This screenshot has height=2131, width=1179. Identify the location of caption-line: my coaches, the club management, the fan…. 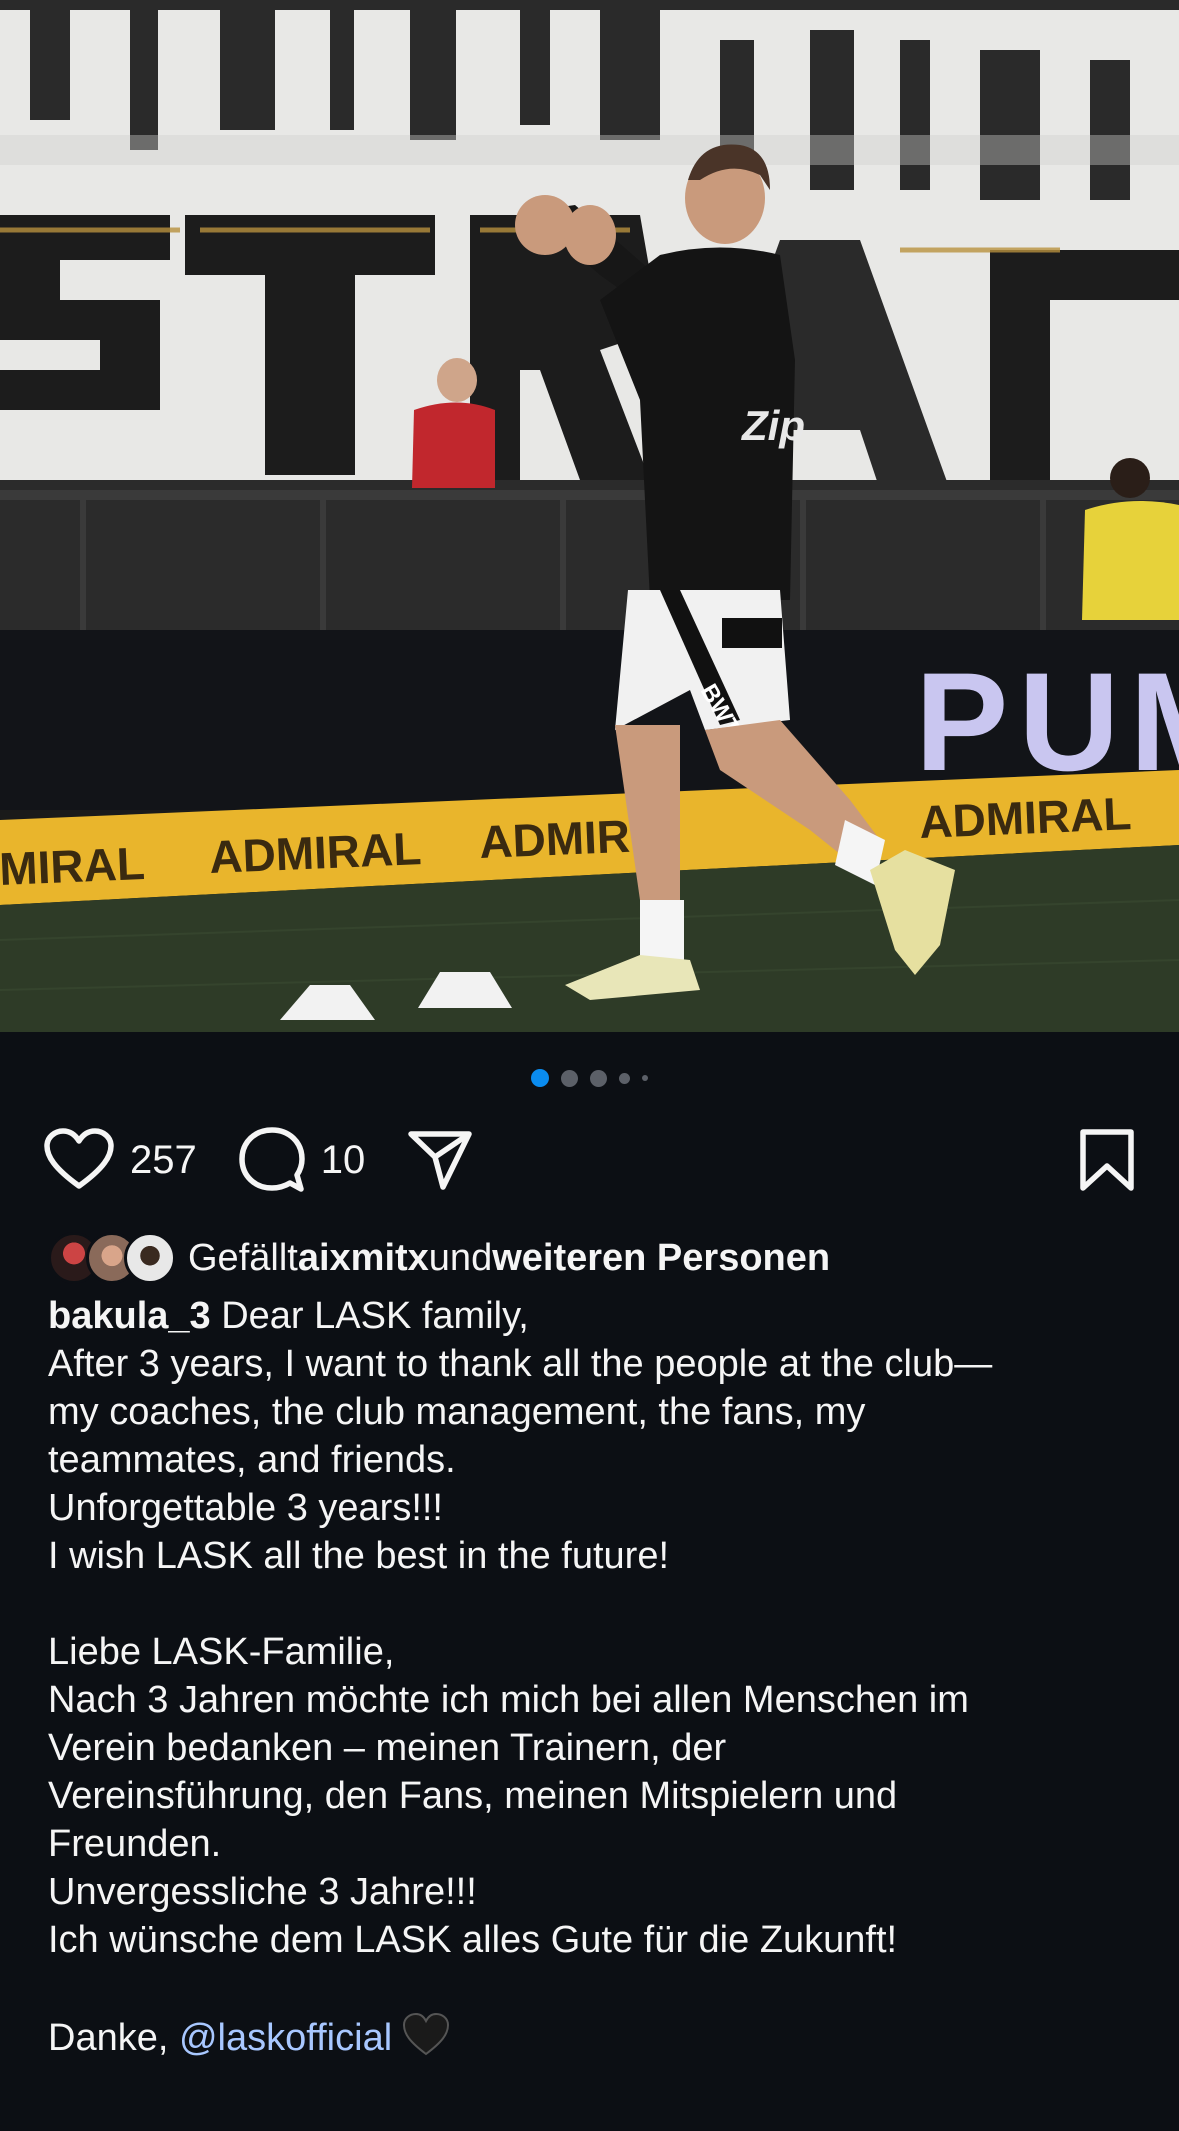
(457, 1412).